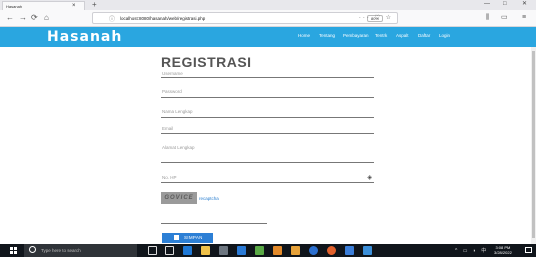 Image resolution: width=536 pixels, height=257 pixels. Describe the element at coordinates (241, 250) in the screenshot. I see `mail-icon` at that location.